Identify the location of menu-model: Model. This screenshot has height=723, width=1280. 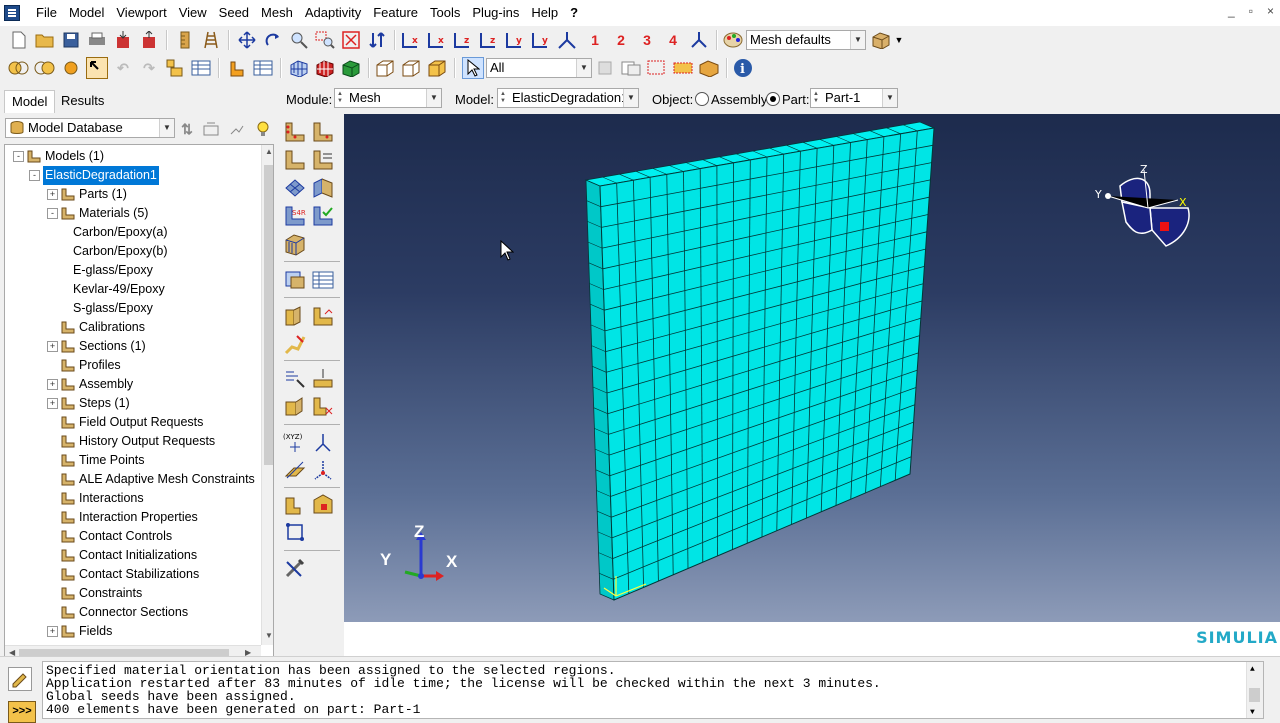
(86, 13).